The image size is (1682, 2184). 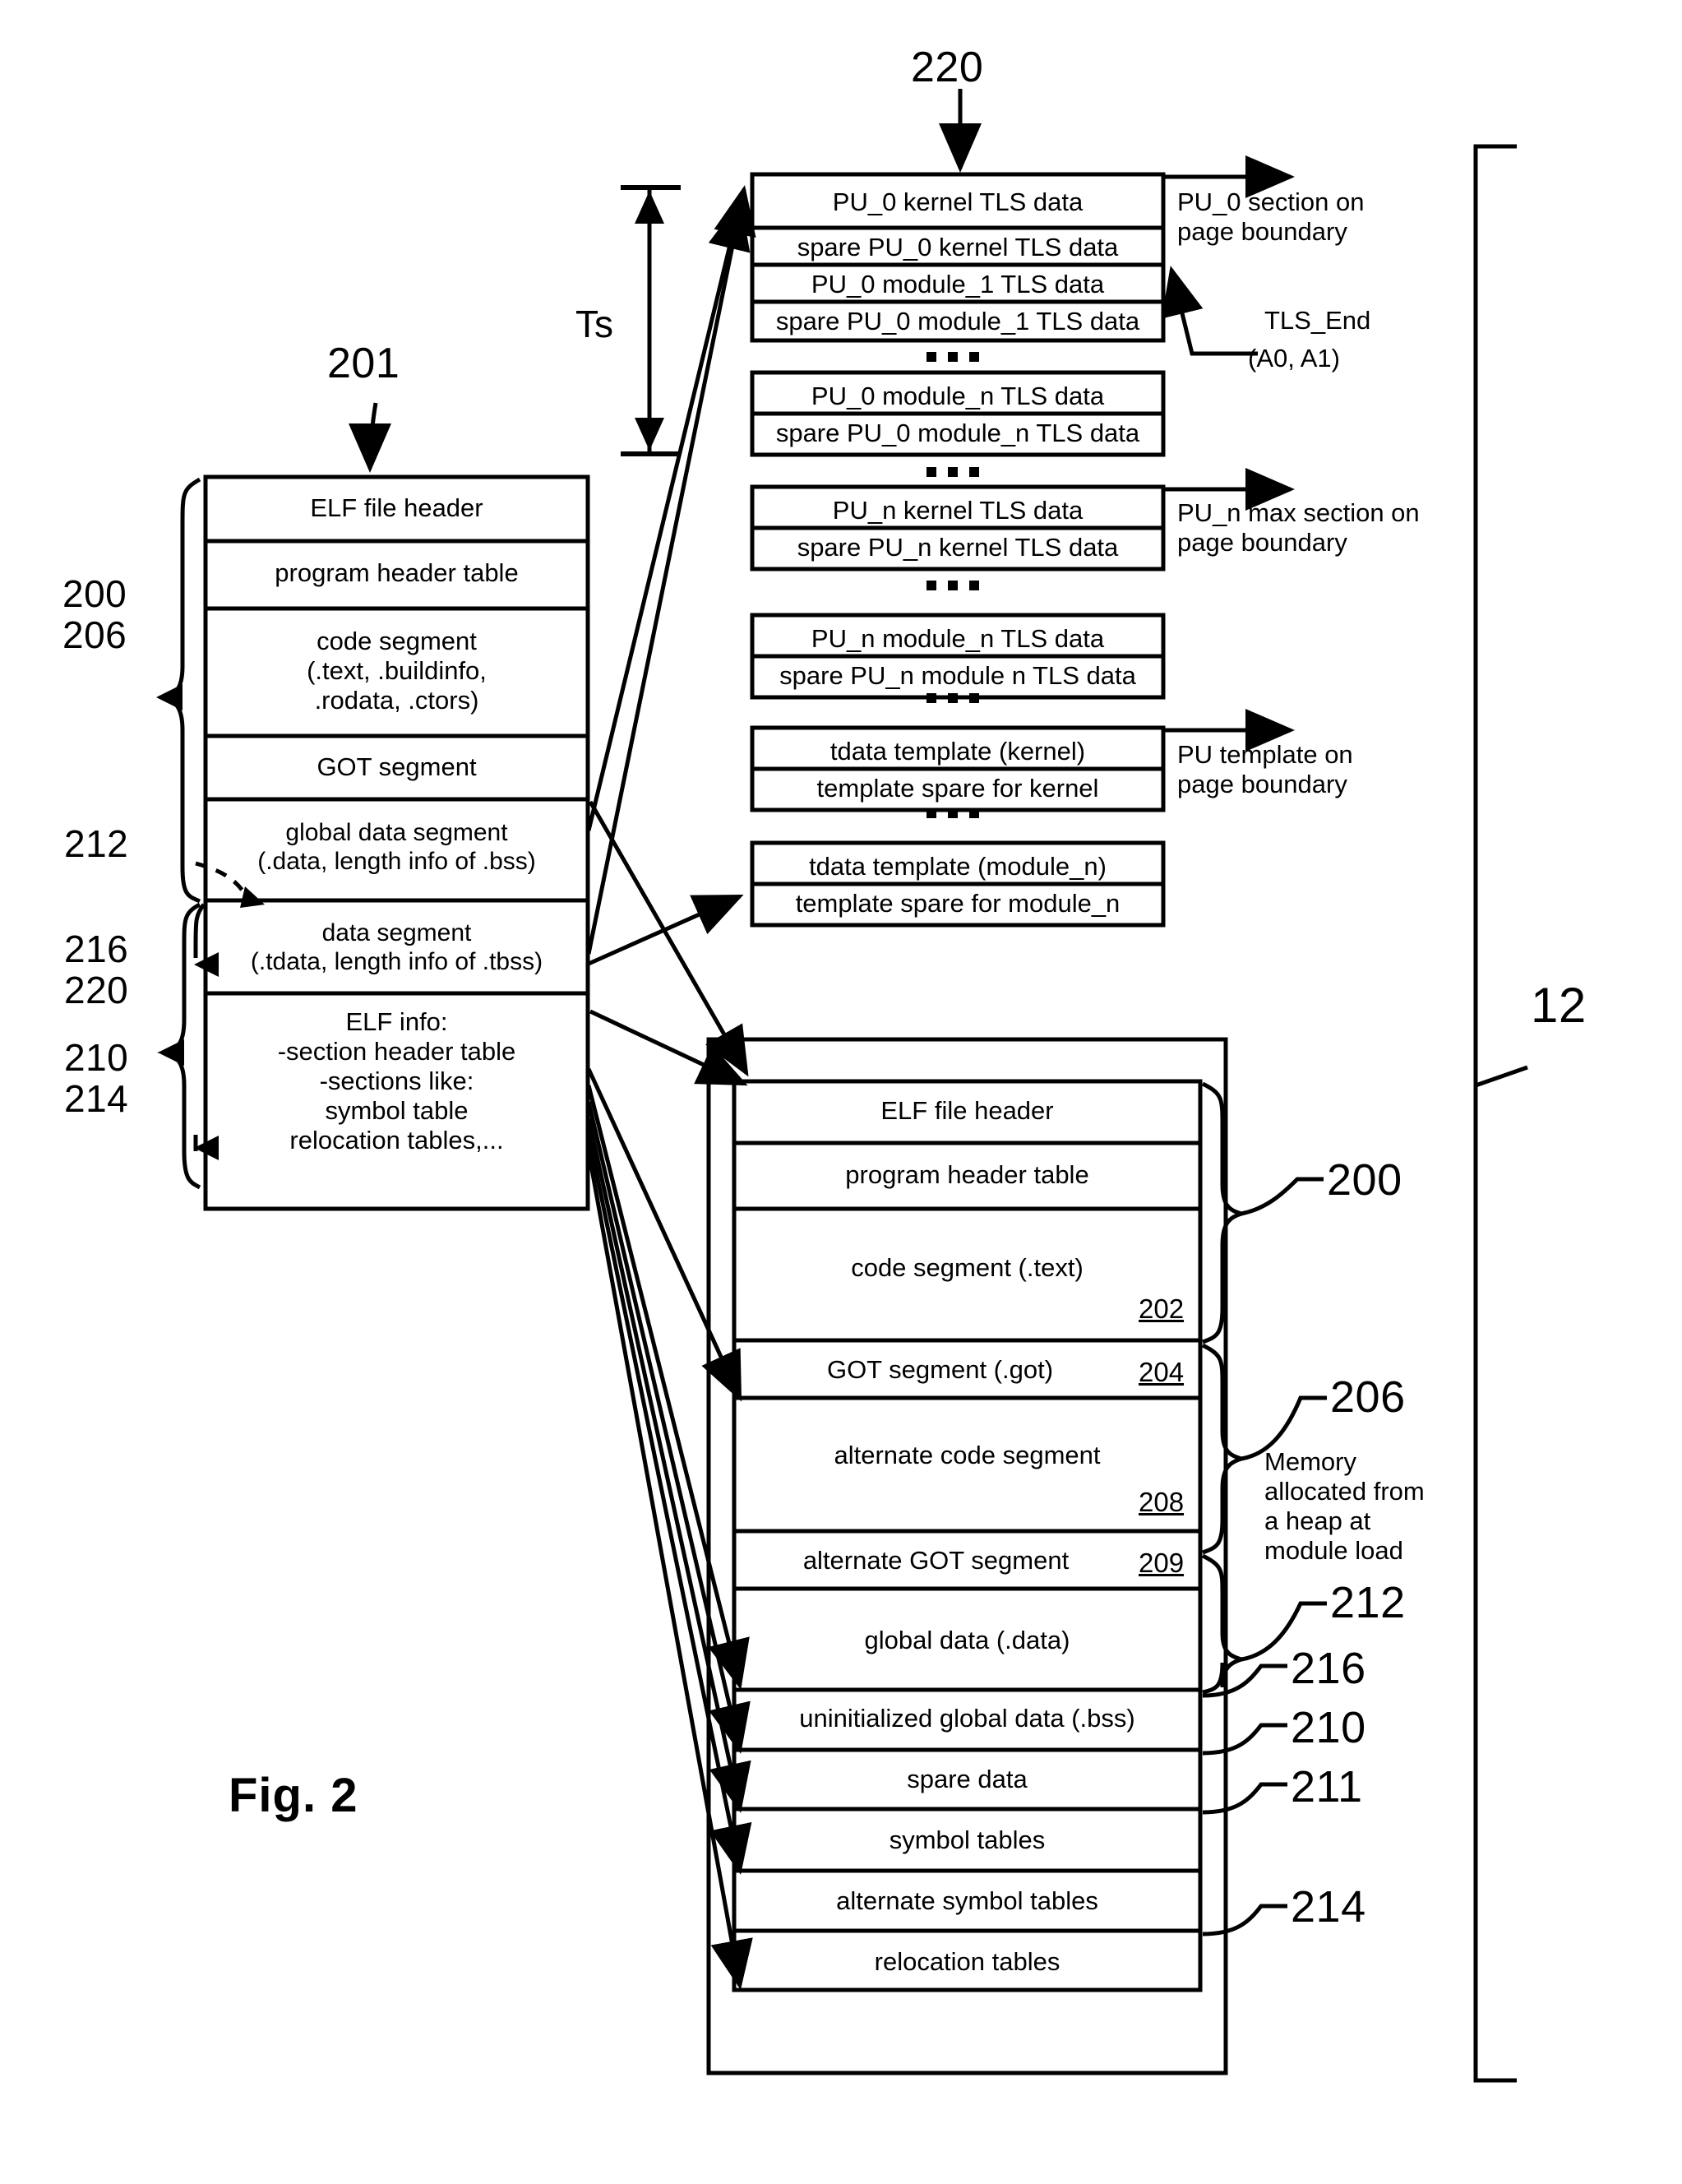 What do you see at coordinates (397, 572) in the screenshot?
I see `elf-file-row: program header table` at bounding box center [397, 572].